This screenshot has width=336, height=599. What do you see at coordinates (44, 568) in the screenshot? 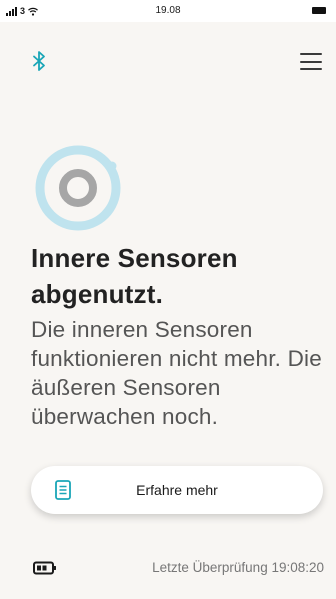
I see `battery-icon` at bounding box center [44, 568].